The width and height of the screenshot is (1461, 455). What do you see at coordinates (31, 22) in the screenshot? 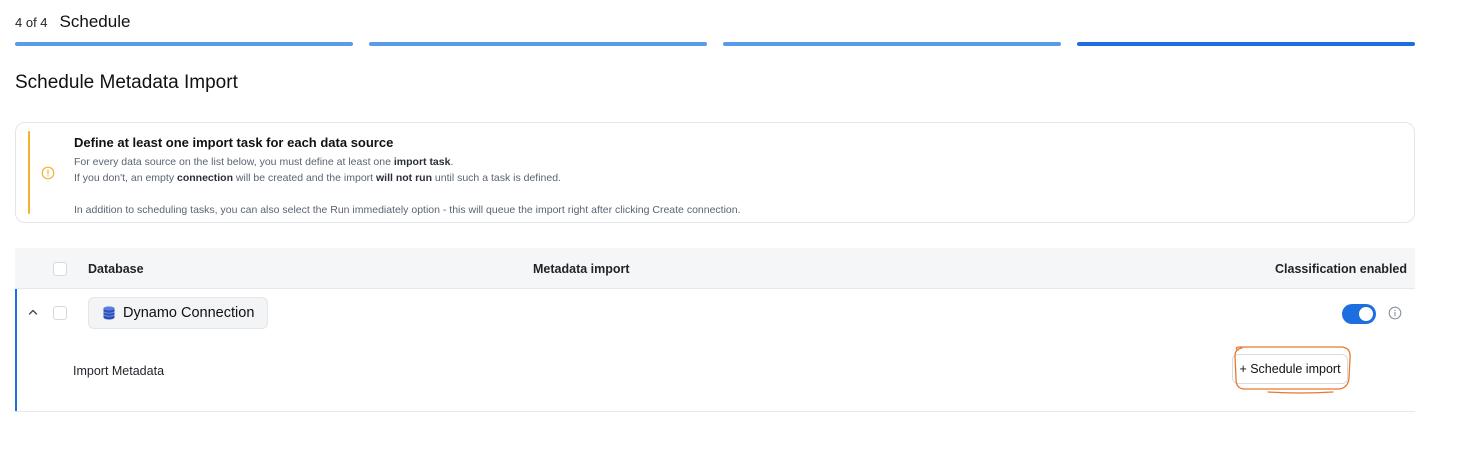
I see `step-counter: 4 of 4` at bounding box center [31, 22].